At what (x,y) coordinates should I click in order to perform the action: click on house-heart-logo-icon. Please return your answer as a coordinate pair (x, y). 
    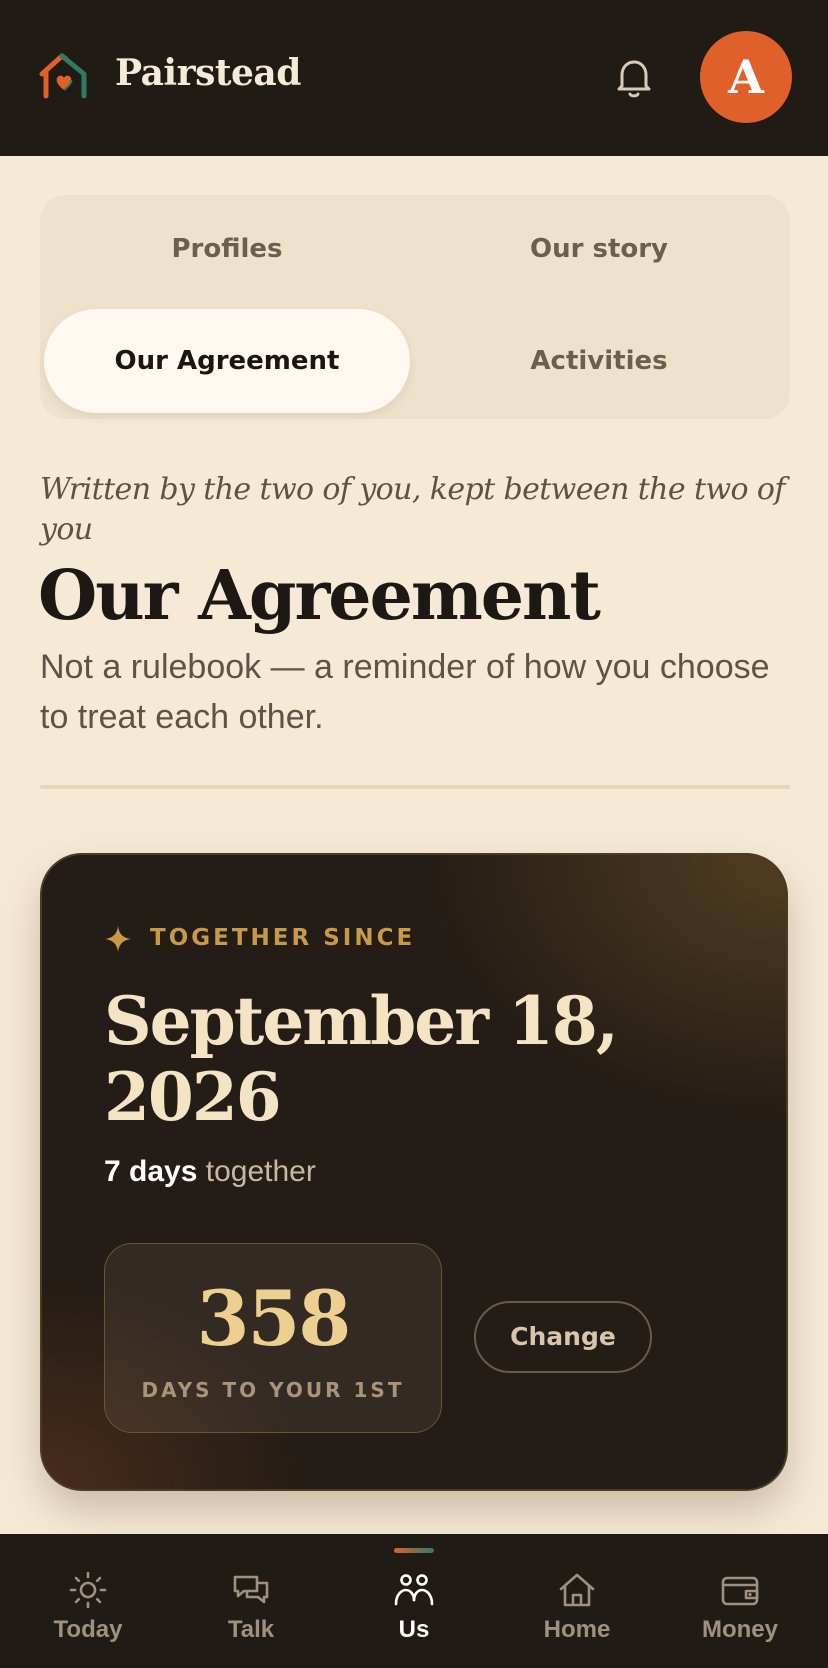
    Looking at the image, I should click on (64, 76).